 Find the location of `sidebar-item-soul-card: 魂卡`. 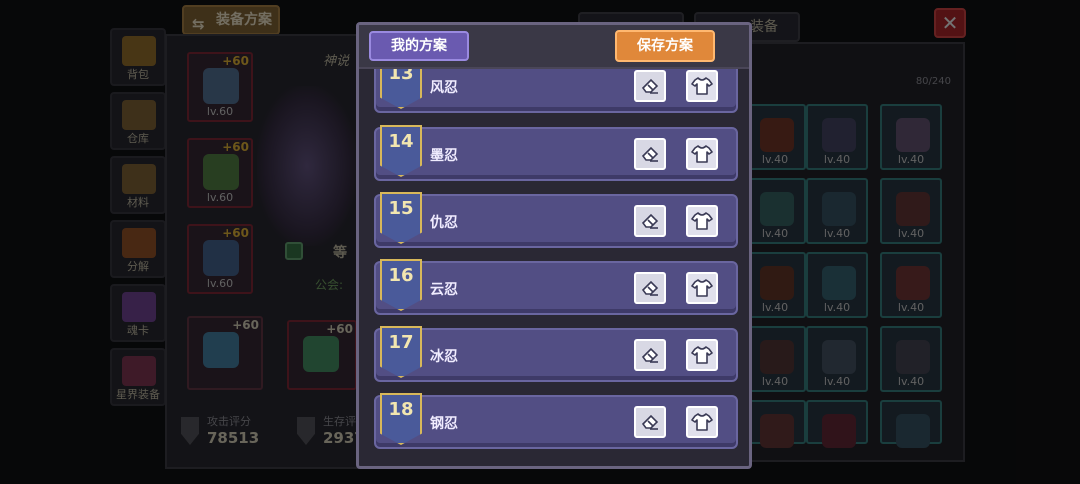

sidebar-item-soul-card: 魂卡 is located at coordinates (138, 313).